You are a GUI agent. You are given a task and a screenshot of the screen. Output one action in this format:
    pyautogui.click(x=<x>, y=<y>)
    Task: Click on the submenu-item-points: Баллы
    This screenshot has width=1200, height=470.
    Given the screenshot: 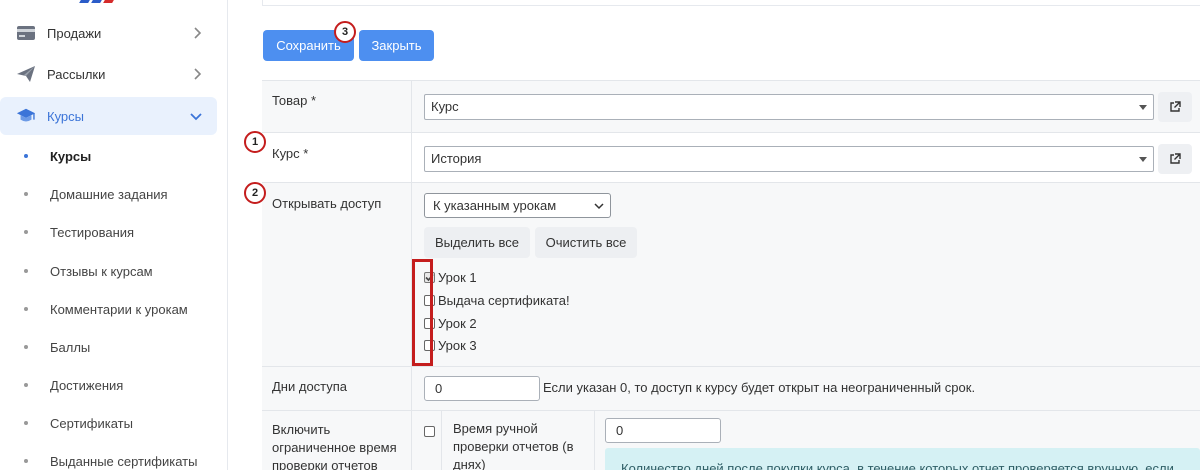 What is the action you would take?
    pyautogui.click(x=57, y=347)
    